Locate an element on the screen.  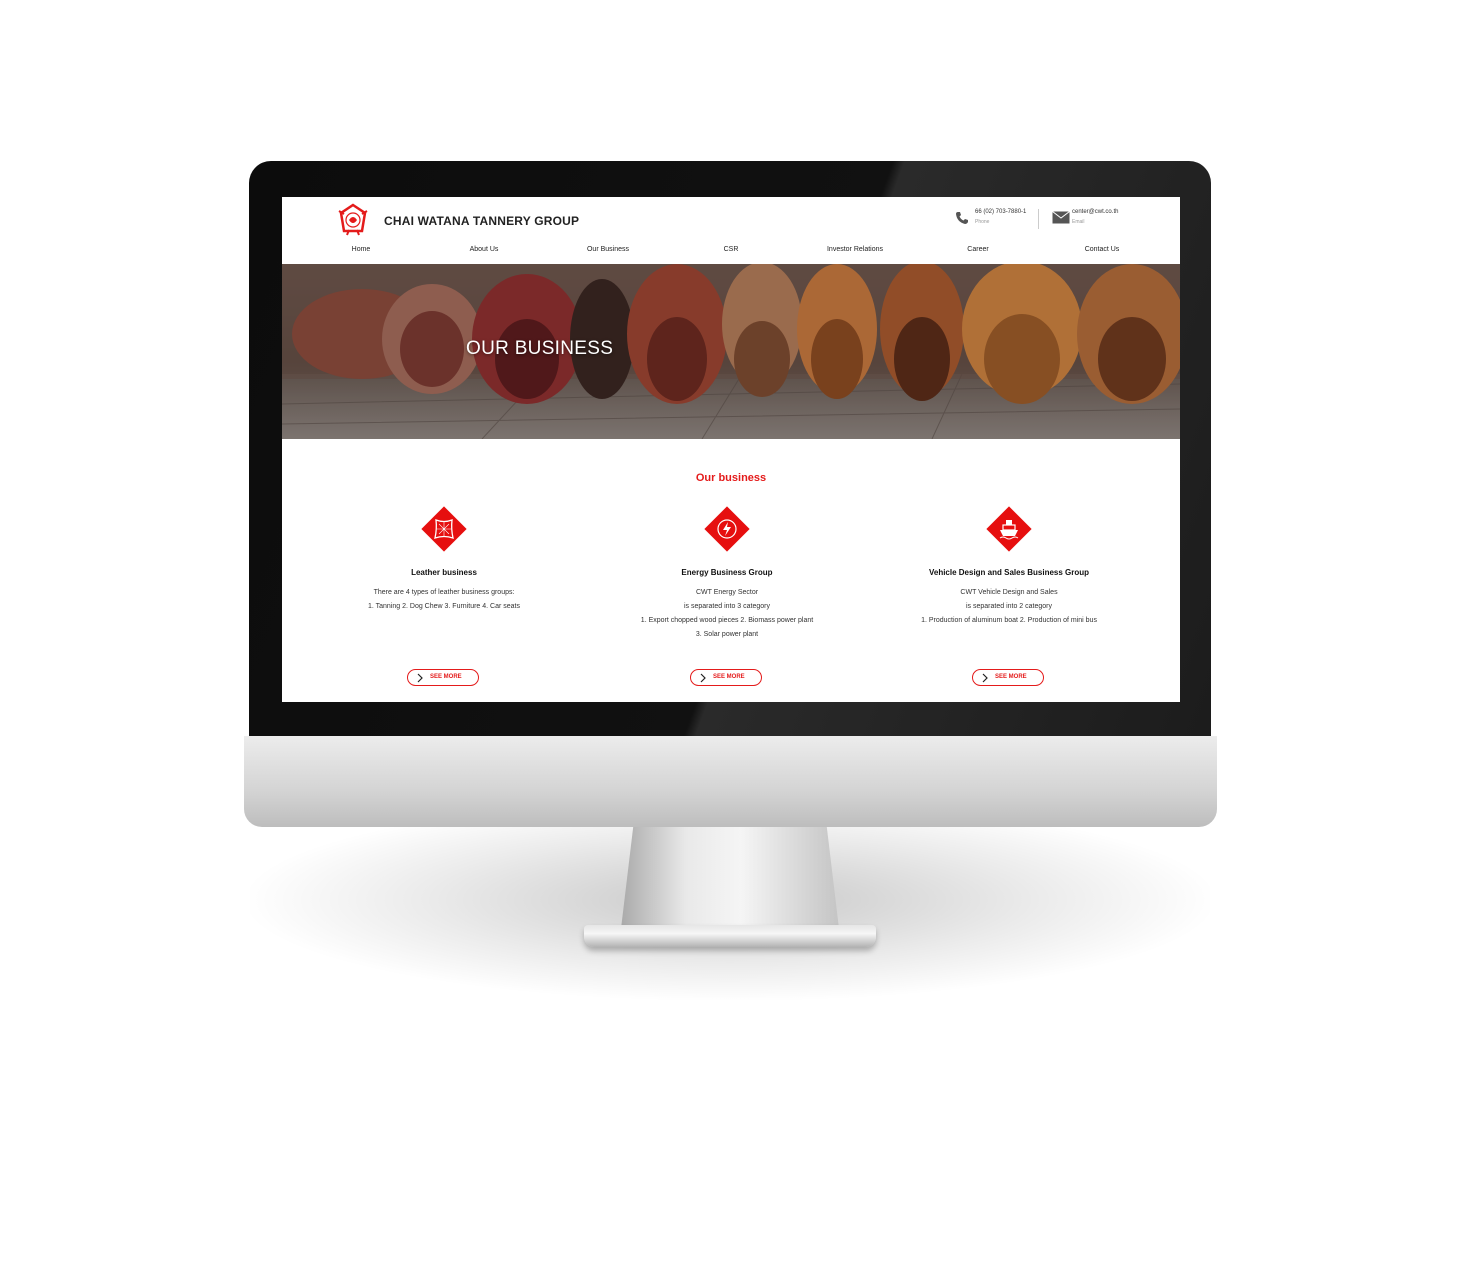
leather-rolls-image is located at coordinates (731, 351).